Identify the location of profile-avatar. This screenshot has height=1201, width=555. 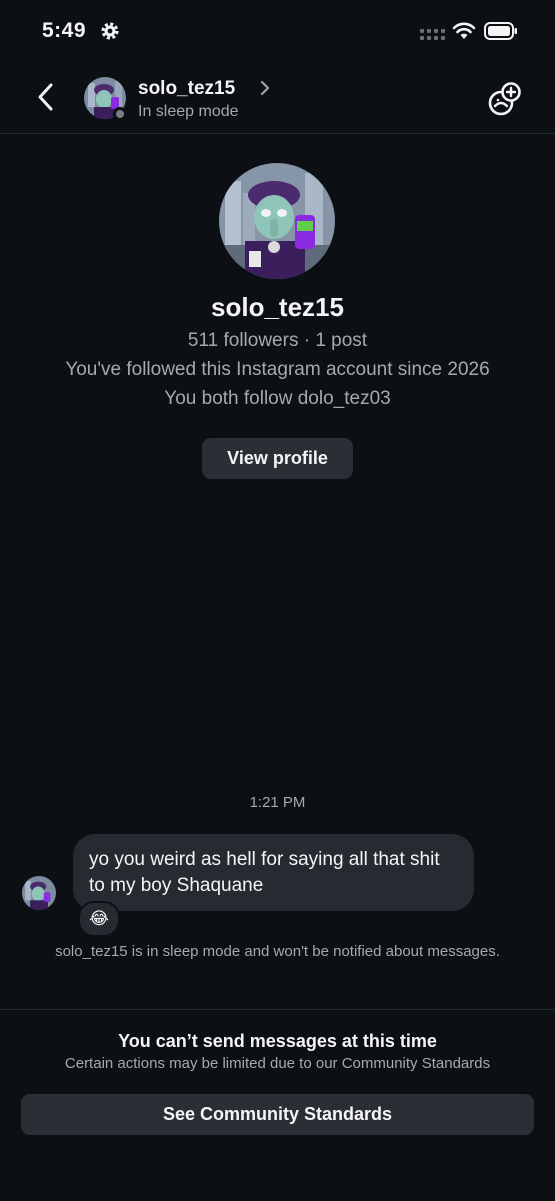
(277, 221).